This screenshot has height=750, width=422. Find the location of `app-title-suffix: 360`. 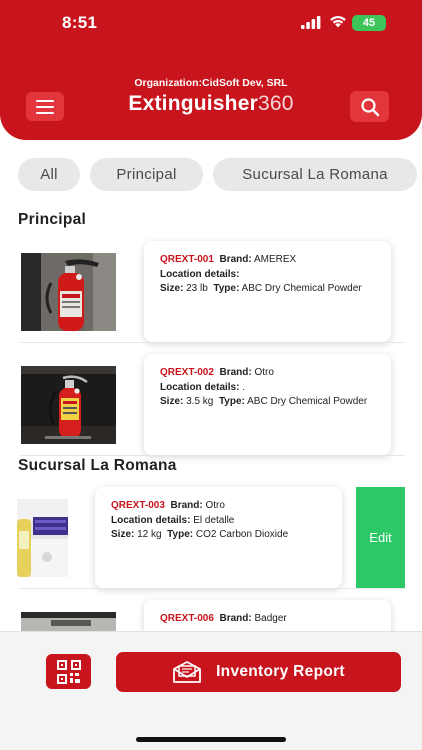

app-title-suffix: 360 is located at coordinates (275, 103).